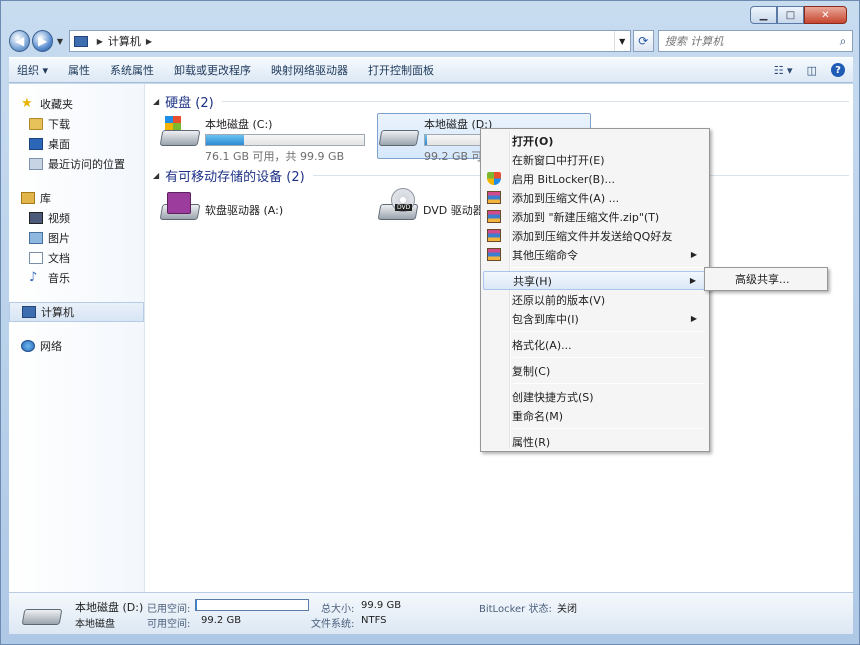 This screenshot has width=860, height=645. I want to click on drive-c-tile: 本地磁盘 (C:) 76.1 GB 可用，共 99.9 GB, so click(266, 138).